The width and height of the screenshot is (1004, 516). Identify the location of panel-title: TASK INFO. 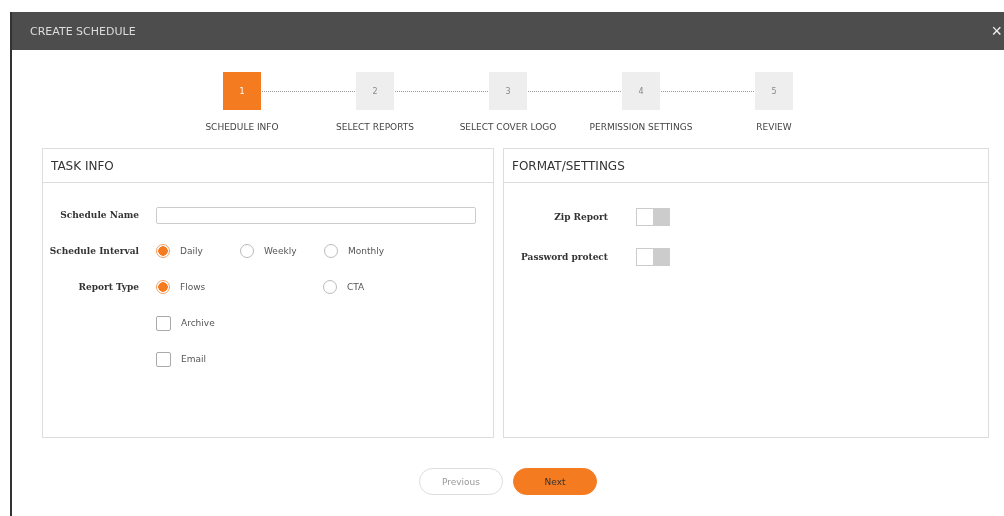
(82, 165).